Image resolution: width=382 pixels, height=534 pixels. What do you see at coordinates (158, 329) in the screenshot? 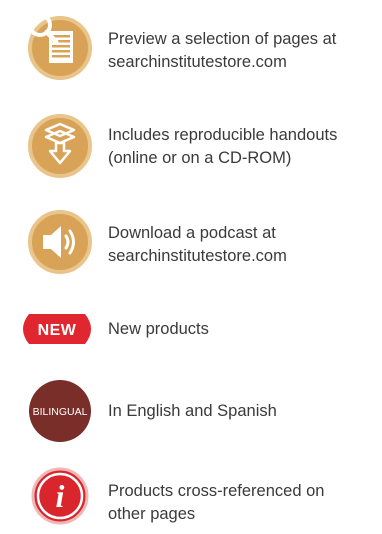
I see `legend-text-line: New products` at bounding box center [158, 329].